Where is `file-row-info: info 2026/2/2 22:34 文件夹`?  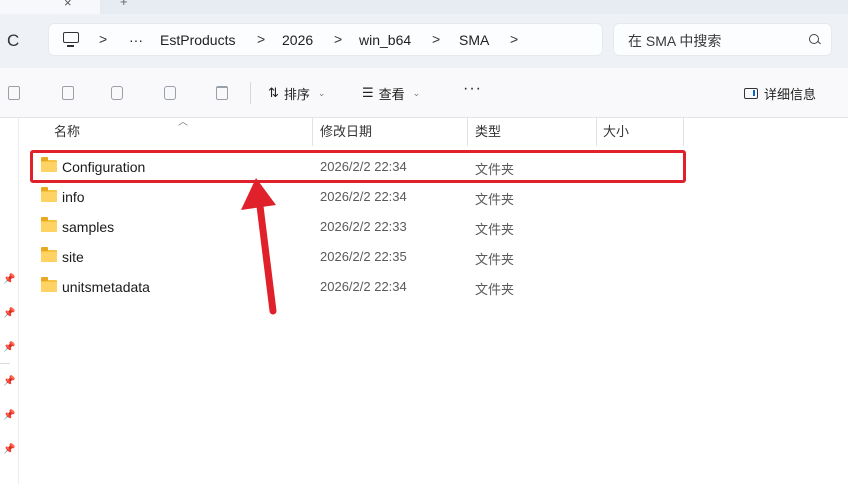
file-row-info: info 2026/2/2 22:34 文件夹 is located at coordinates (358, 197).